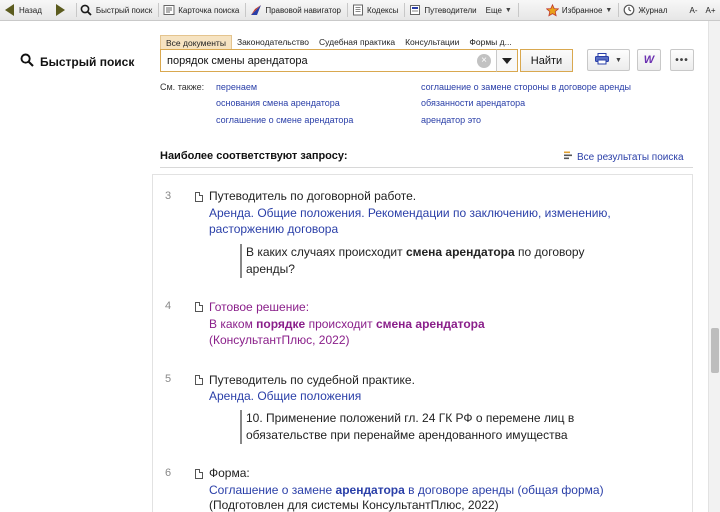 Image resolution: width=720 pixels, height=512 pixels. I want to click on ellipsis-icon: •••, so click(682, 60).